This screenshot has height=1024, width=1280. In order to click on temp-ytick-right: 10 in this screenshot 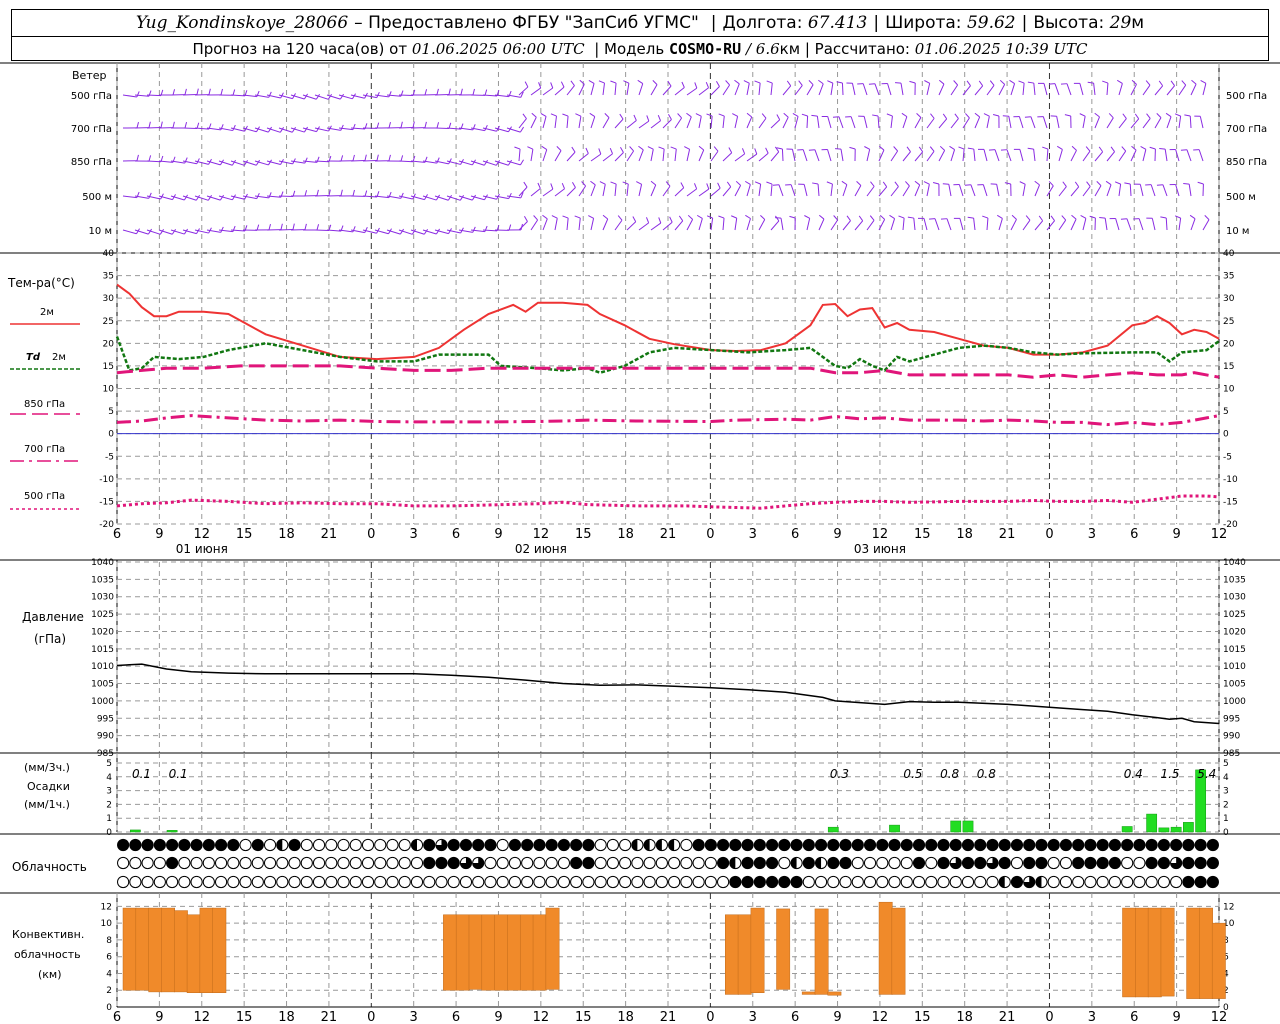, I will do `click(1229, 390)`.